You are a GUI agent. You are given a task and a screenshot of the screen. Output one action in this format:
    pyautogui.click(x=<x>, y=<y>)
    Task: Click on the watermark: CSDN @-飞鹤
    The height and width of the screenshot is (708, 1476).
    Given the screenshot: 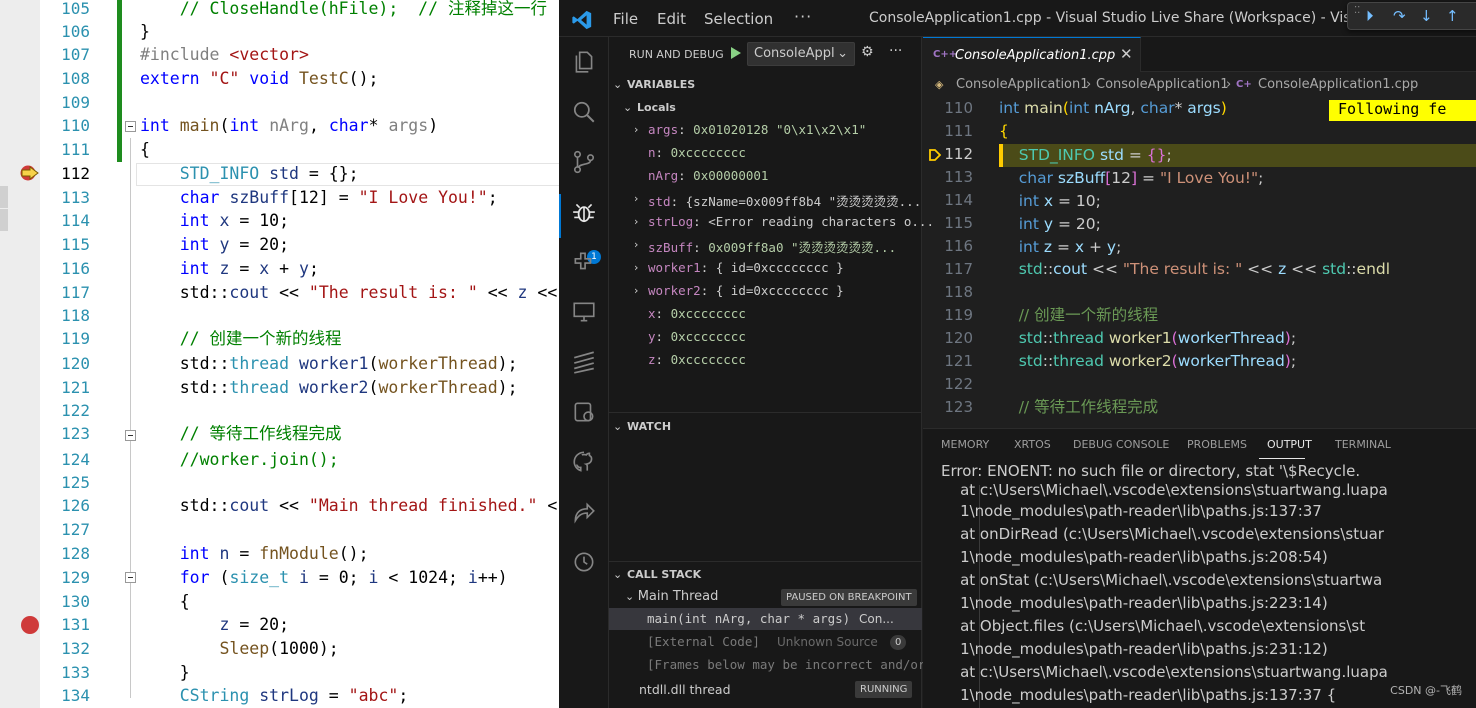 What is the action you would take?
    pyautogui.click(x=1426, y=690)
    